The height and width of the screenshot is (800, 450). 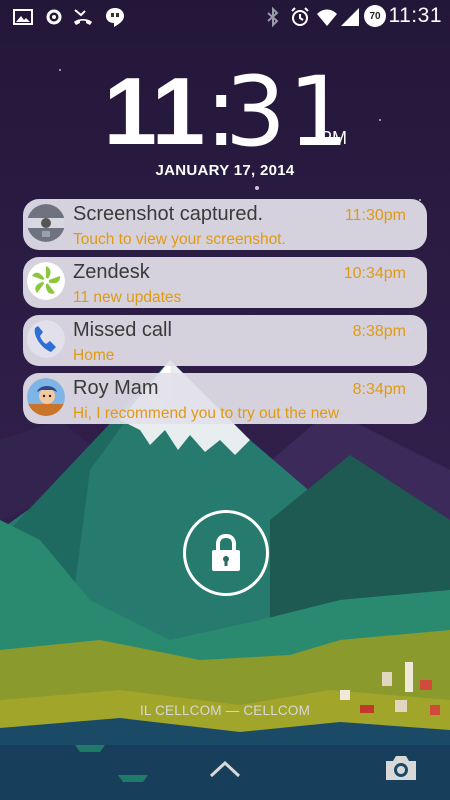 What do you see at coordinates (379, 389) in the screenshot?
I see `notification-time: 8:34pm` at bounding box center [379, 389].